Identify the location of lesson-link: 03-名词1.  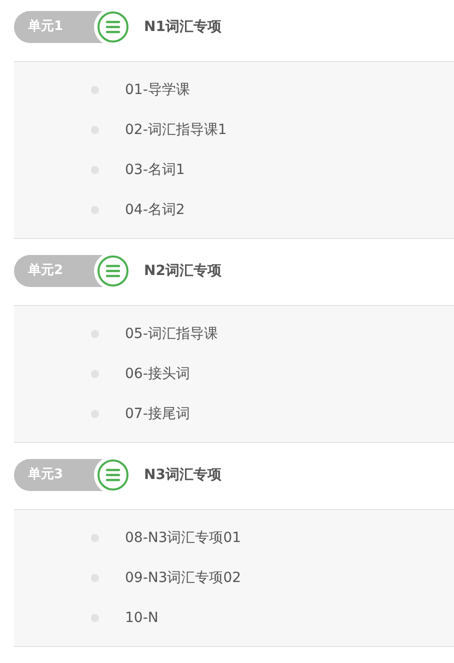
(155, 170).